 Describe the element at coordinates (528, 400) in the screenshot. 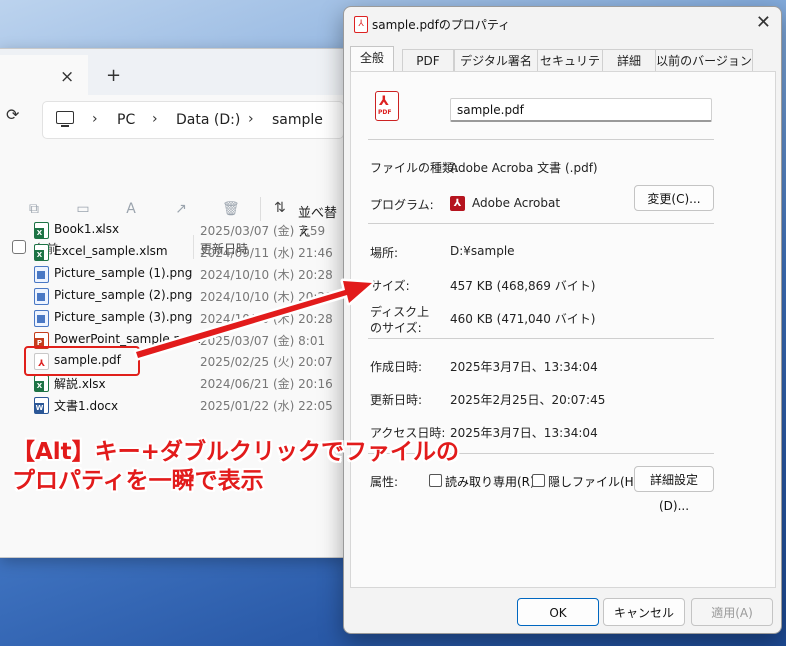

I see `modified-value: 2025年2月25日、20:07:45` at that location.